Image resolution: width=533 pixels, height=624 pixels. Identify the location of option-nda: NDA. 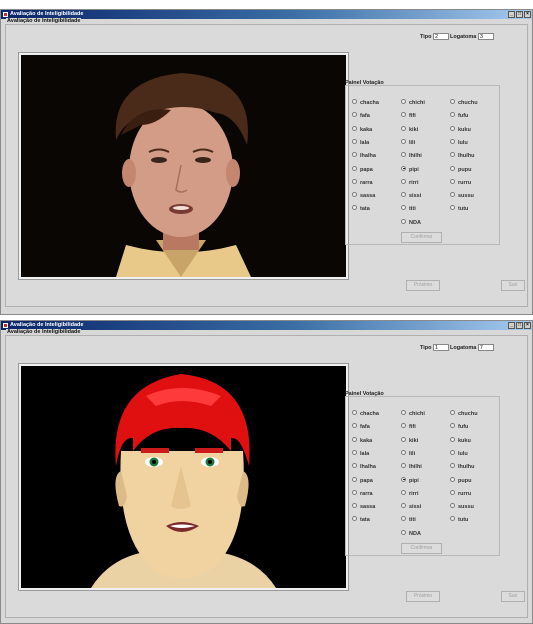
(411, 533).